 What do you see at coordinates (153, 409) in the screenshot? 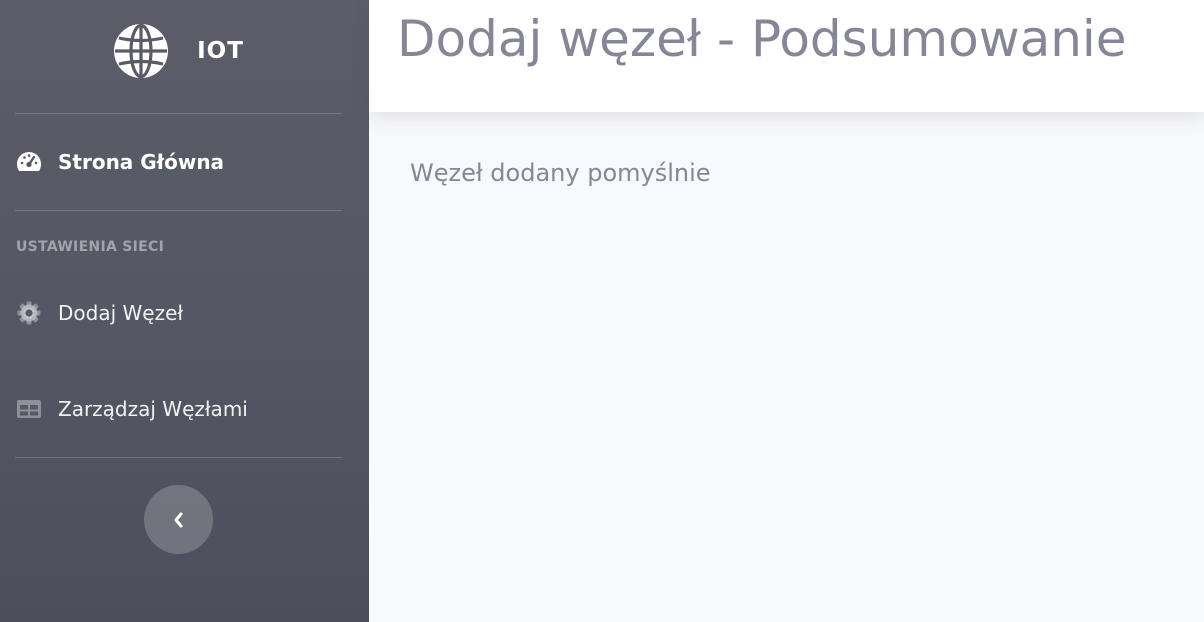
I see `sidebar-item-label: Zarządzaj Węzłami` at bounding box center [153, 409].